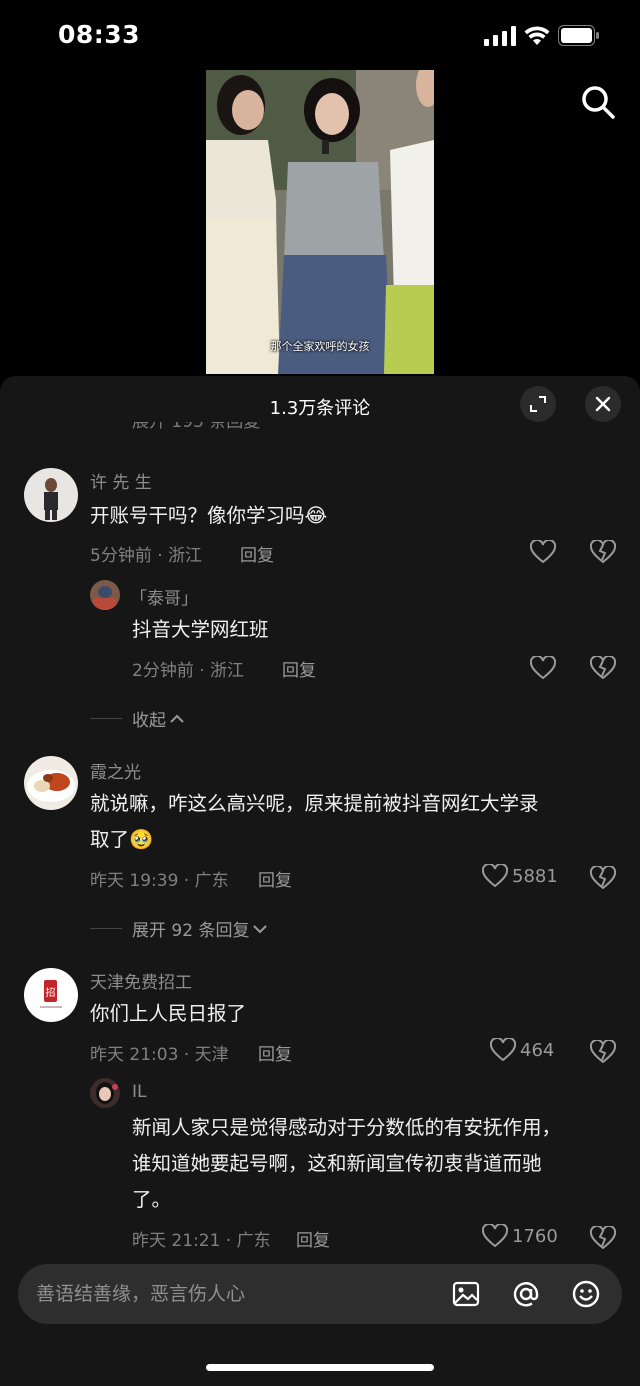 The height and width of the screenshot is (1386, 640). Describe the element at coordinates (164, 596) in the screenshot. I see `comment-username: 「泰哥」` at that location.